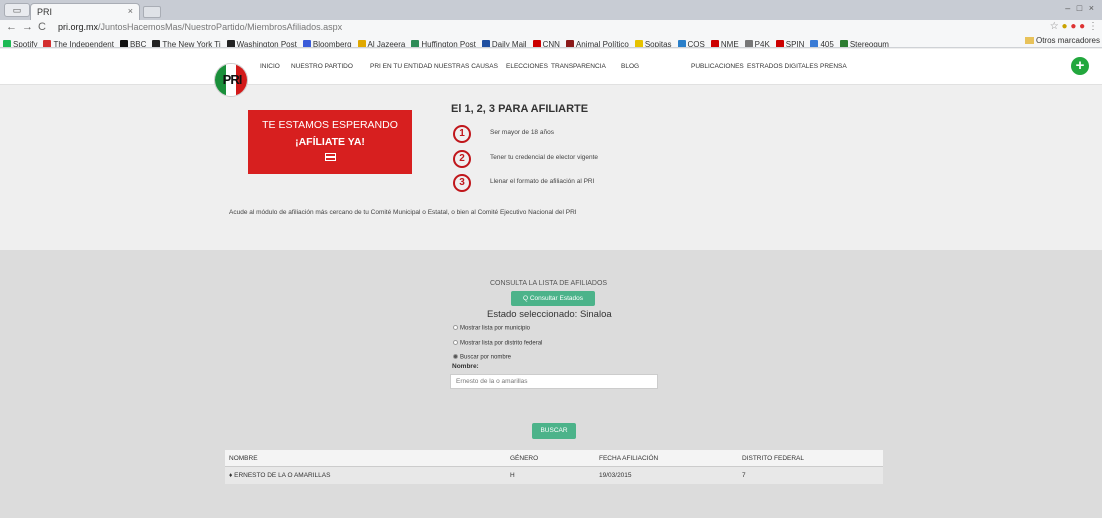 This screenshot has width=1102, height=518. Describe the element at coordinates (546, 42) in the screenshot. I see `bookmark-item: CNN` at that location.